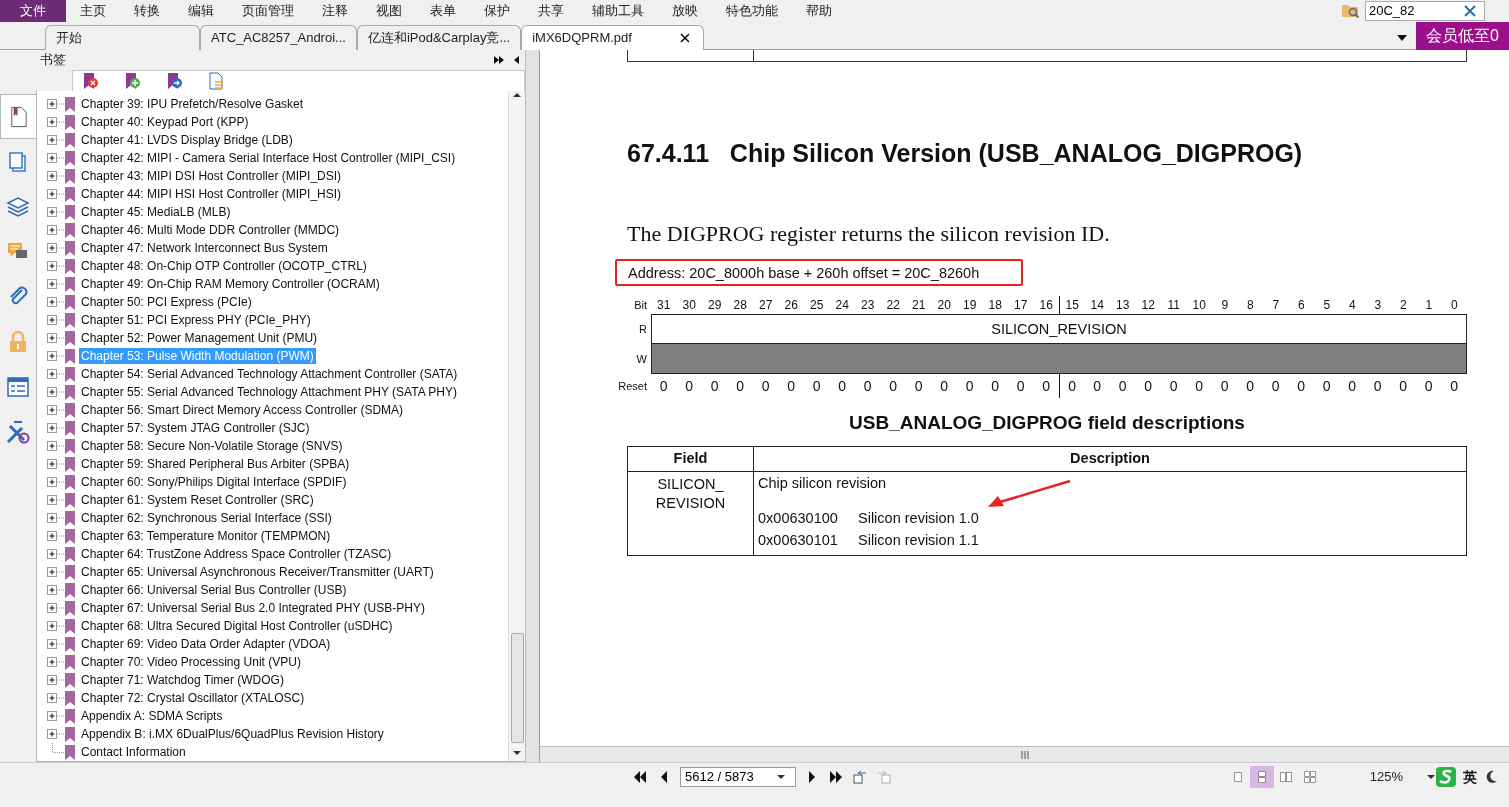 The height and width of the screenshot is (807, 1509). What do you see at coordinates (257, 572) in the screenshot?
I see `bookmark-item: Chapter 65: Universal Asynchronous Receiver/Transmitter (UART)` at bounding box center [257, 572].